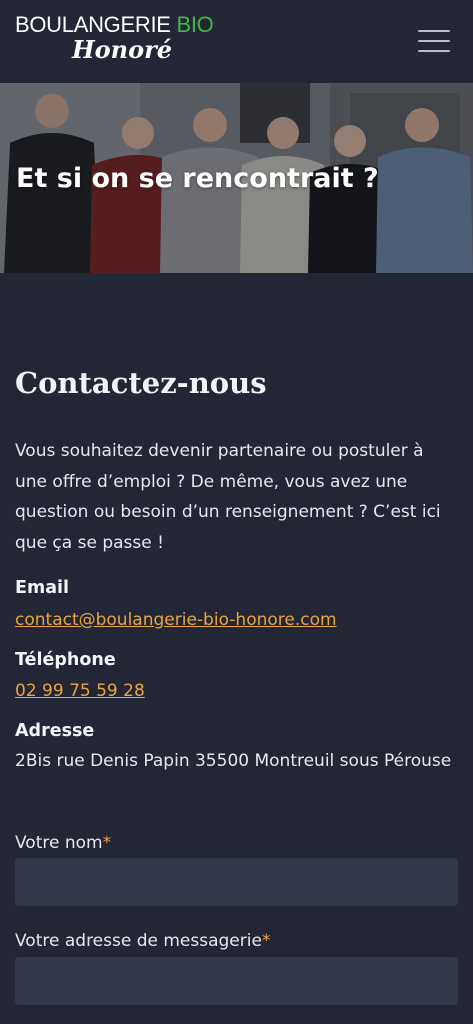  I want to click on hero-title: Et si on se rencontrait ?, so click(197, 178).